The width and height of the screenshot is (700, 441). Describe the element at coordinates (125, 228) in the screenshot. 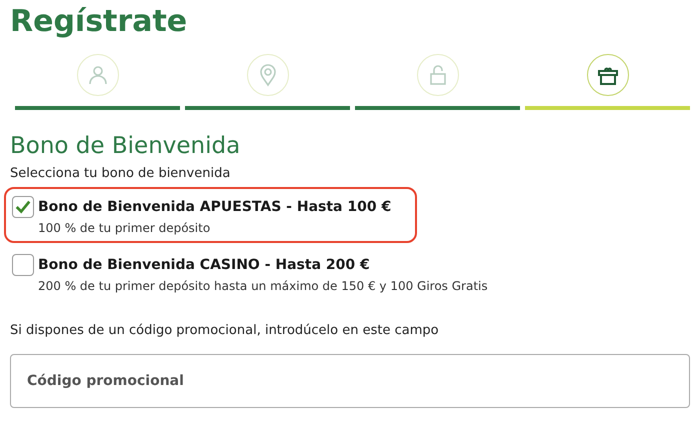

I see `bonus-description: 100 % de tu primer depósito` at that location.